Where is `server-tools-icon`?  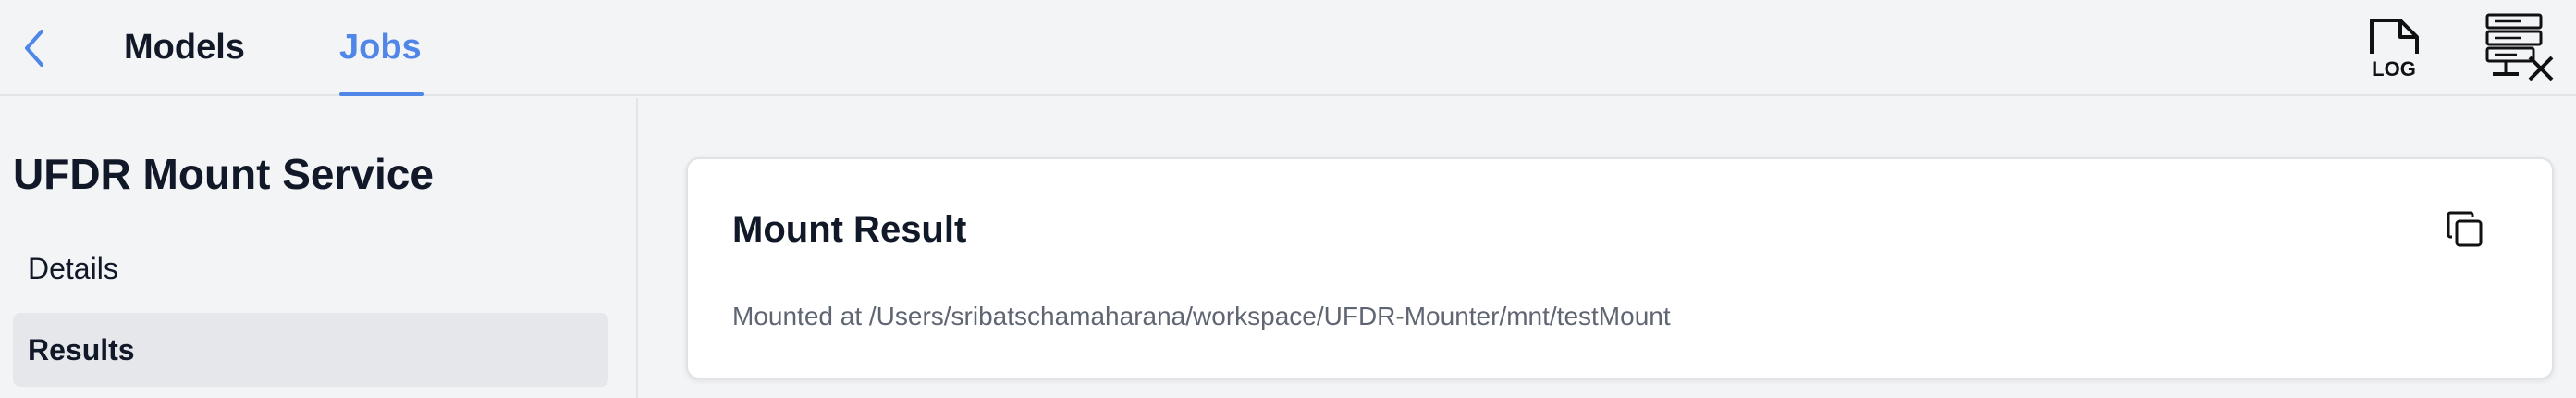
server-tools-icon is located at coordinates (2519, 47).